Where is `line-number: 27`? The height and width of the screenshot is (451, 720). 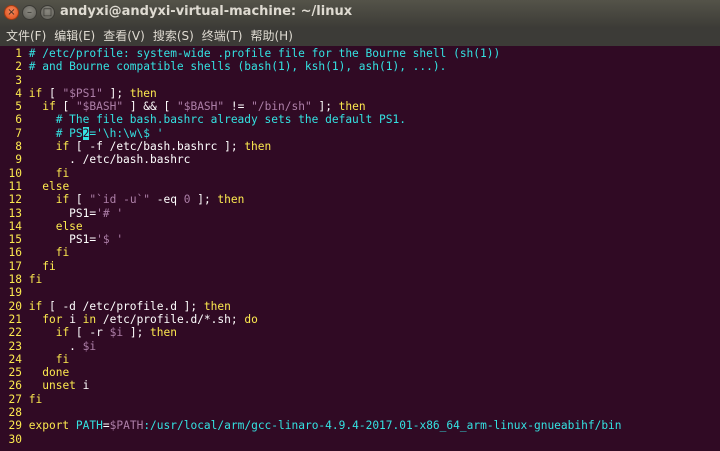 line-number: 27 is located at coordinates (15, 399).